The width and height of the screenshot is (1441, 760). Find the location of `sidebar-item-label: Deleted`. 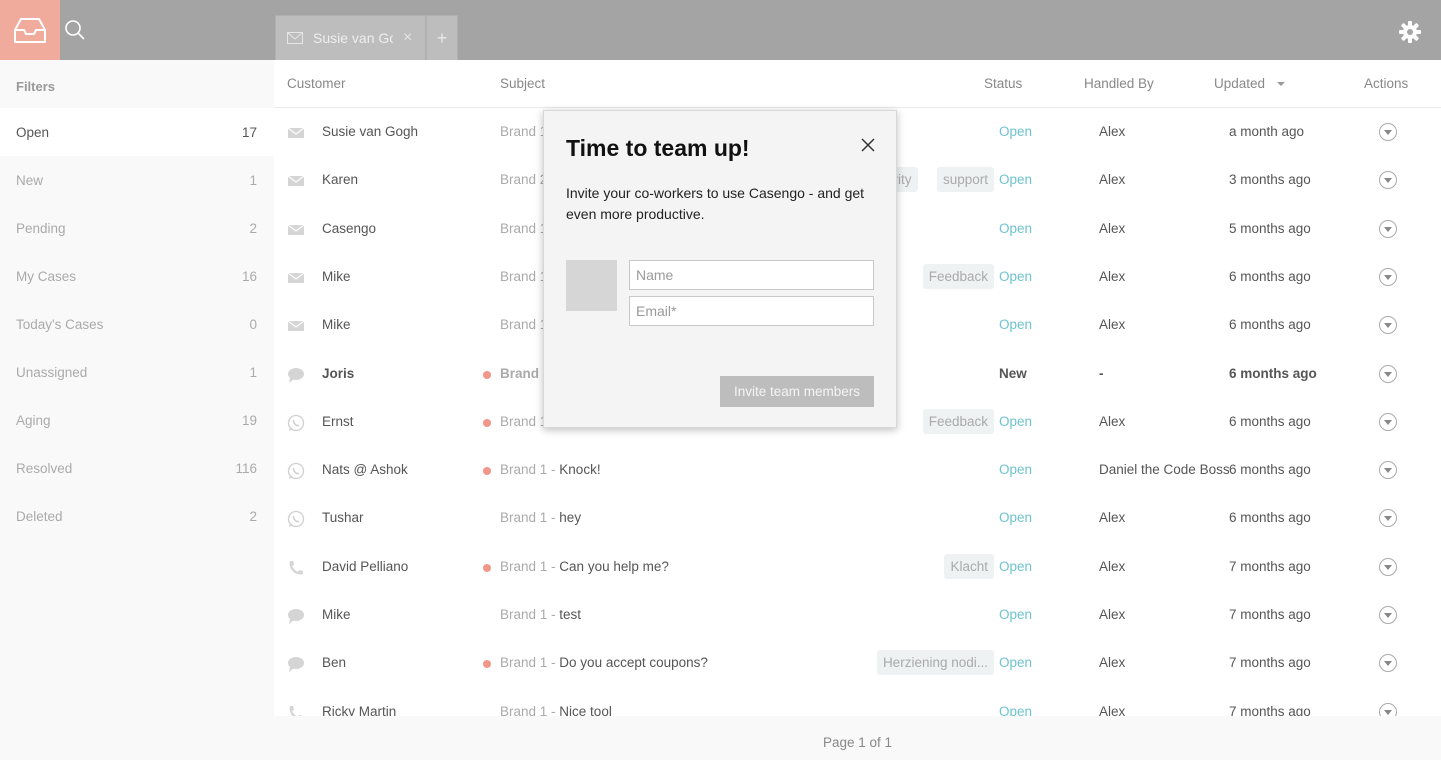

sidebar-item-label: Deleted is located at coordinates (39, 516).